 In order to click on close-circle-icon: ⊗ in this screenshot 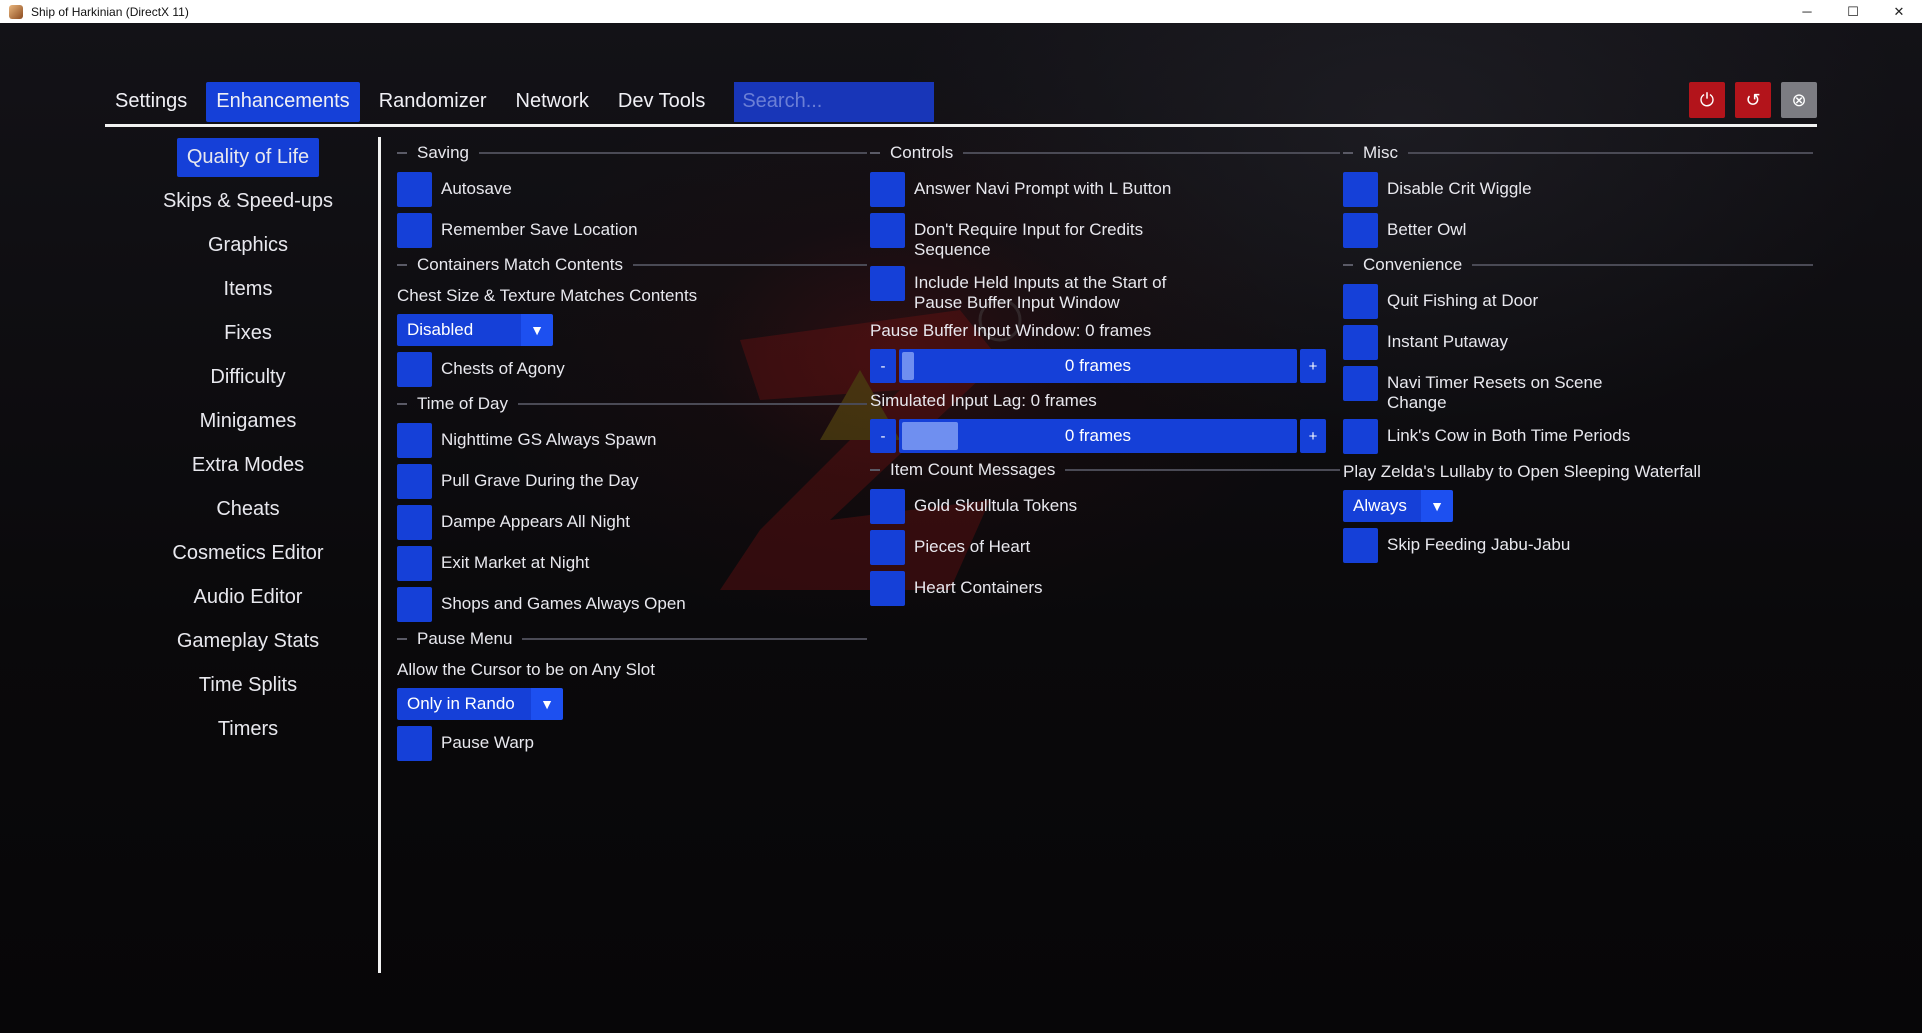, I will do `click(1799, 100)`.